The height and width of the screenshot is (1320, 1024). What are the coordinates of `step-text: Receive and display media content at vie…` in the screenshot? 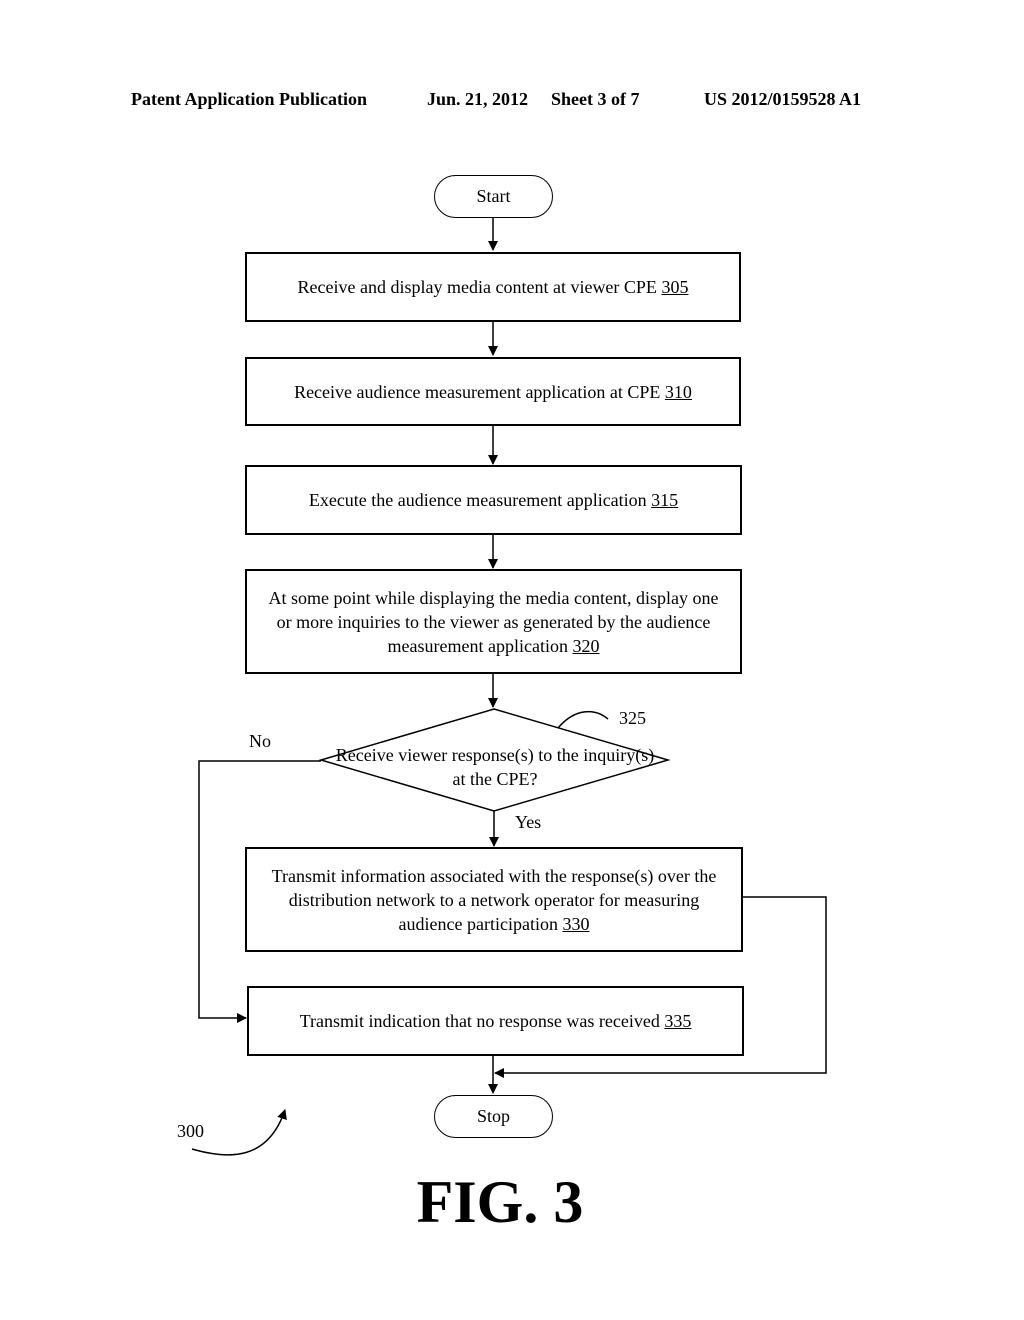 It's located at (479, 287).